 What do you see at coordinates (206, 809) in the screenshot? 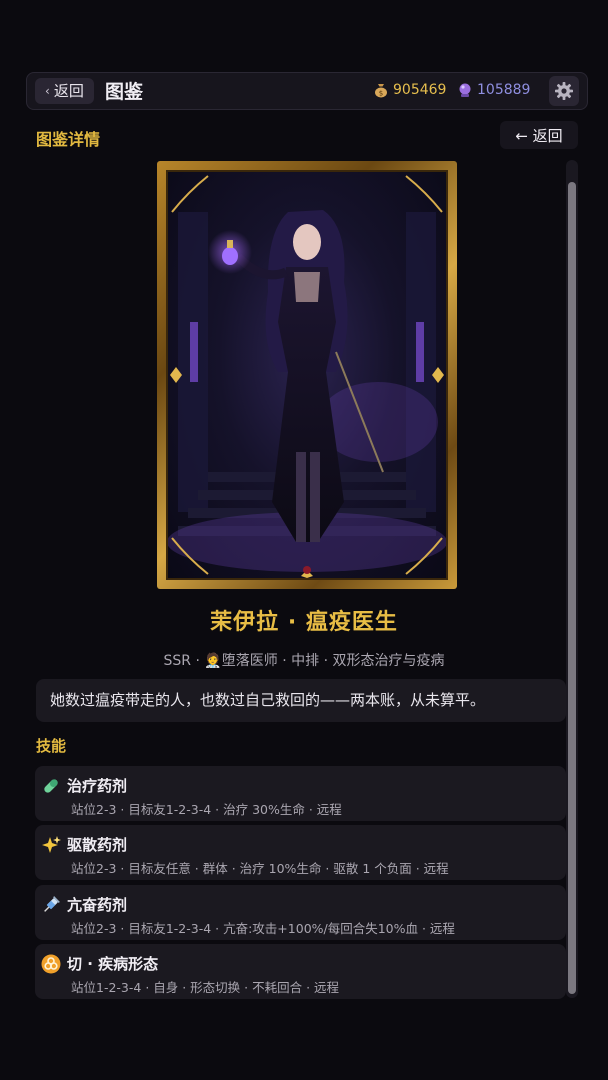
I see `skill-desc: 站位2-3 · 目标友1-2-3-4 · 治疗 30%生命 · 远程` at bounding box center [206, 809].